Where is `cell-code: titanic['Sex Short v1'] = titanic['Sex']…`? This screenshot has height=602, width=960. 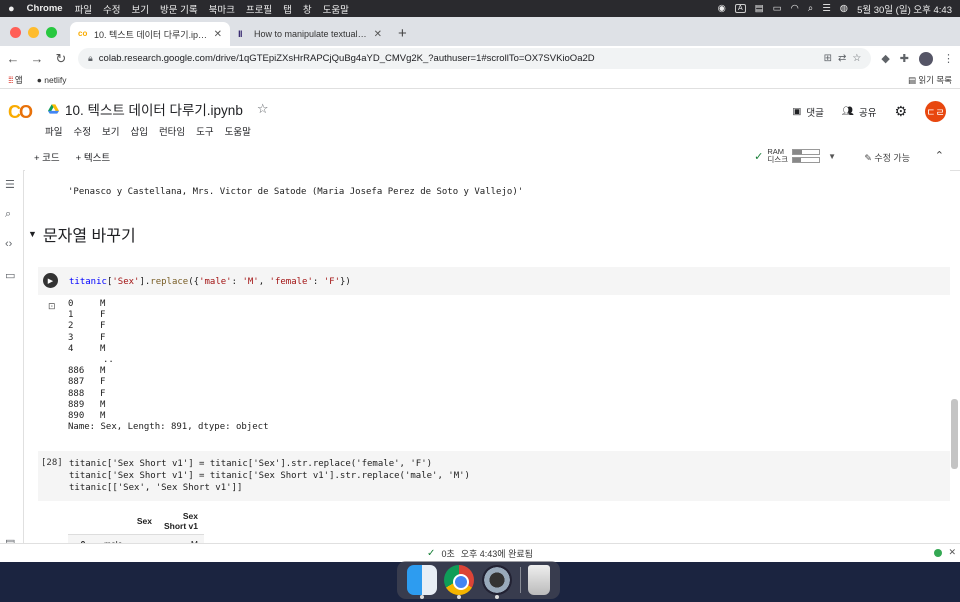 cell-code: titanic['Sex Short v1'] = titanic['Sex']… is located at coordinates (269, 476).